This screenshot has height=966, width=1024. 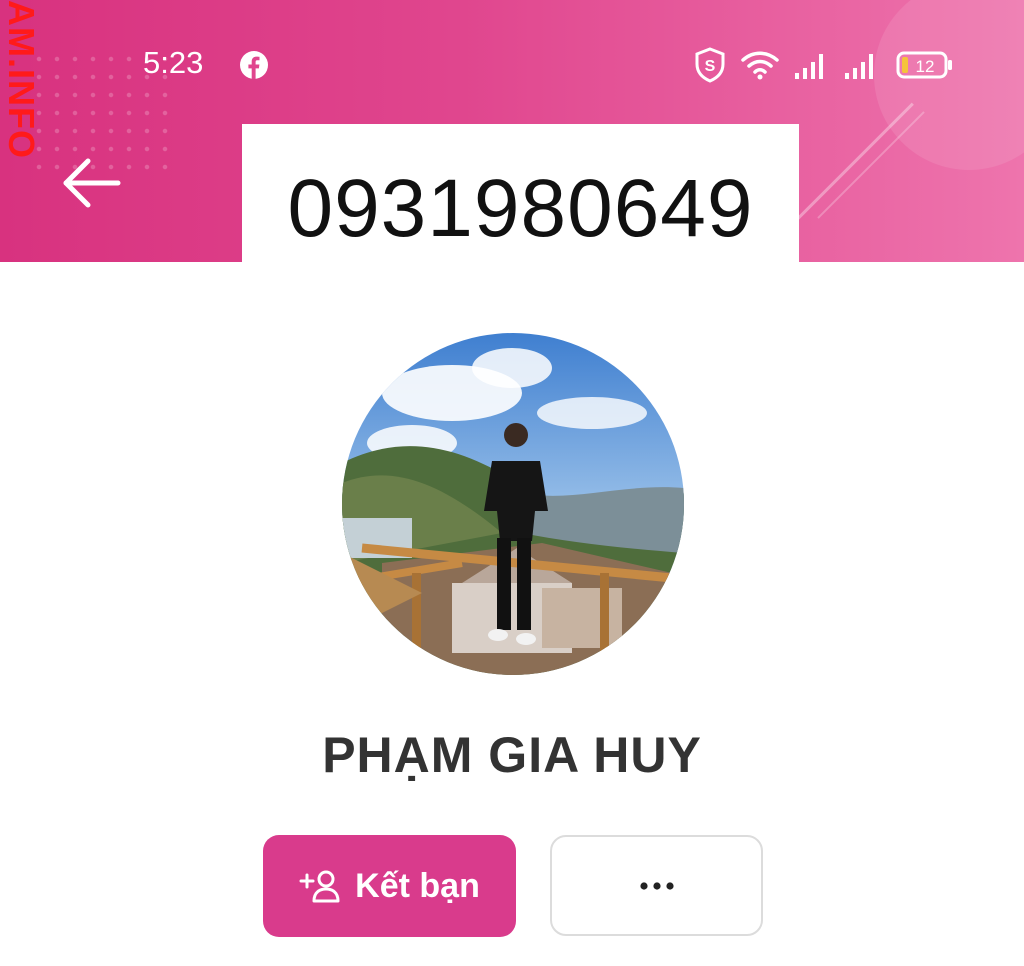 I want to click on add-friend-label: Kết bạn, so click(x=417, y=885).